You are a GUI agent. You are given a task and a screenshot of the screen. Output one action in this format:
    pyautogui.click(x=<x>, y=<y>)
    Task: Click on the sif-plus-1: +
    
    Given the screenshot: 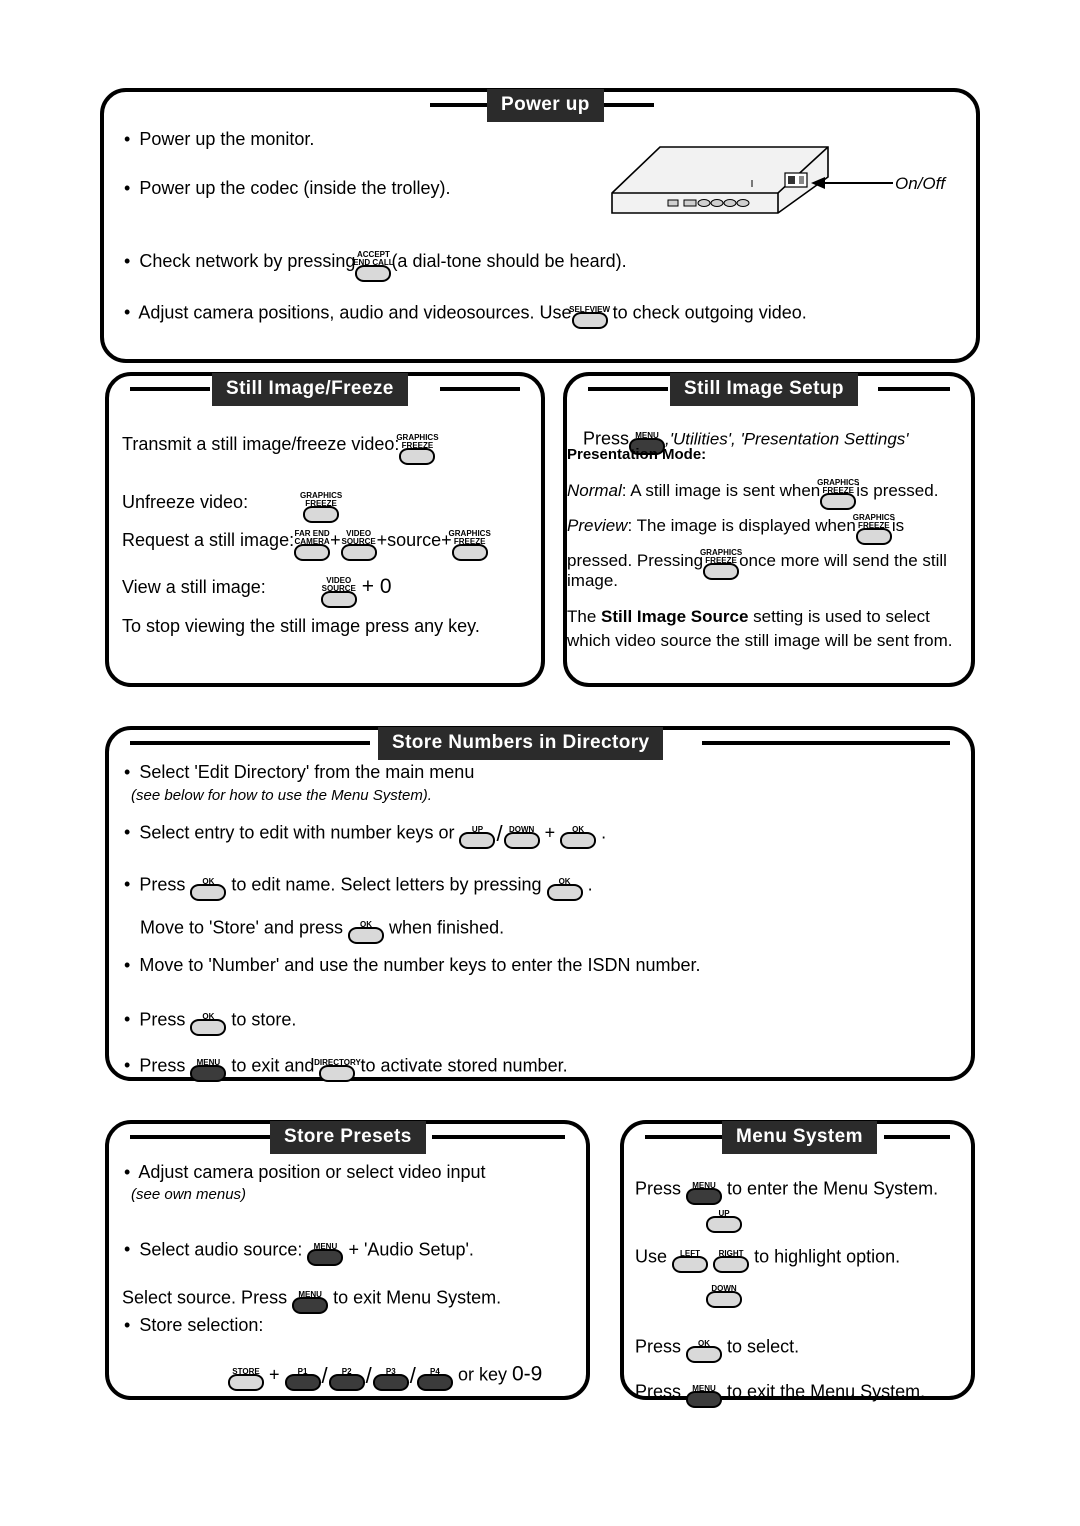 What is the action you would take?
    pyautogui.click(x=335, y=539)
    